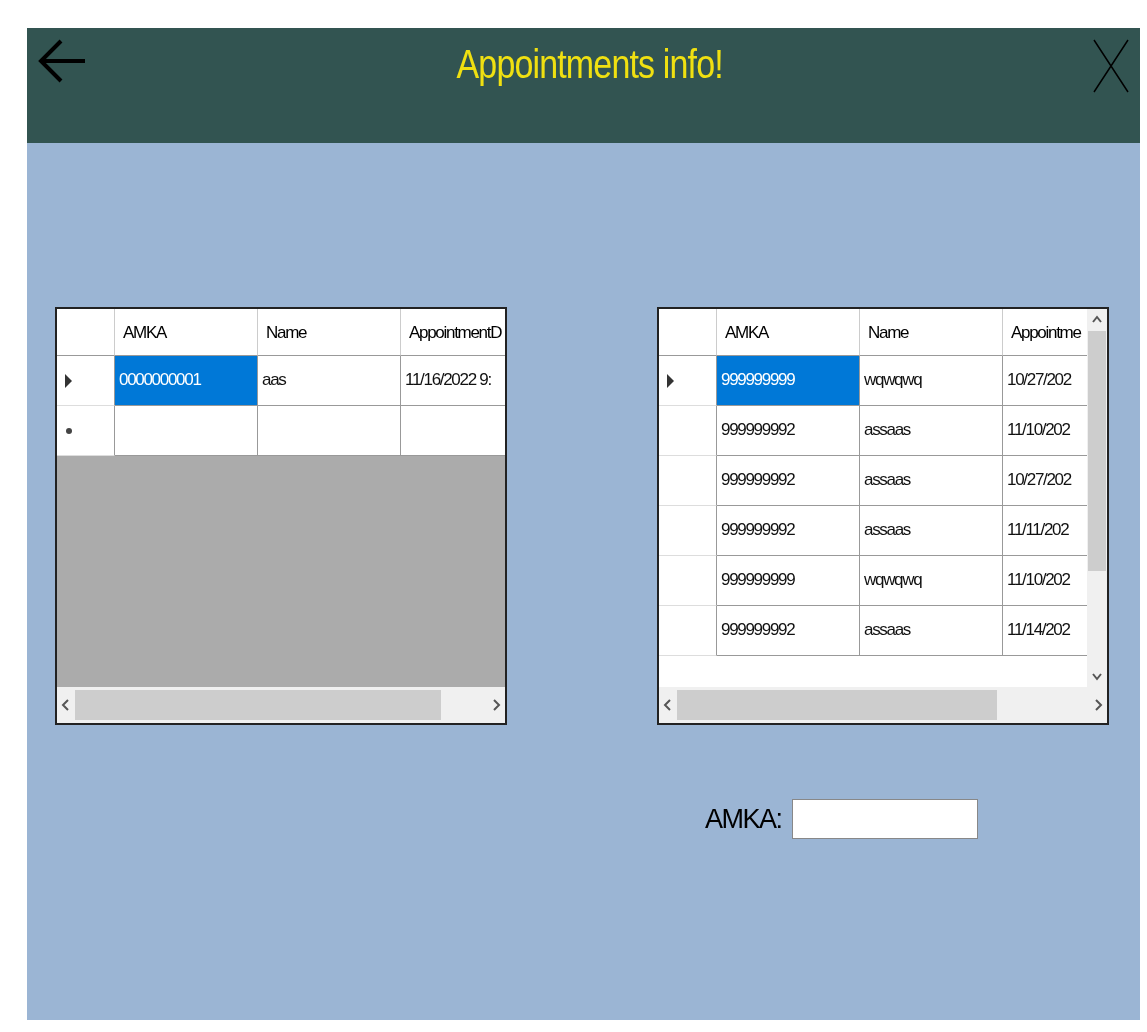 The width and height of the screenshot is (1147, 1032). Describe the element at coordinates (329, 381) in the screenshot. I see `table-cell: aas` at that location.